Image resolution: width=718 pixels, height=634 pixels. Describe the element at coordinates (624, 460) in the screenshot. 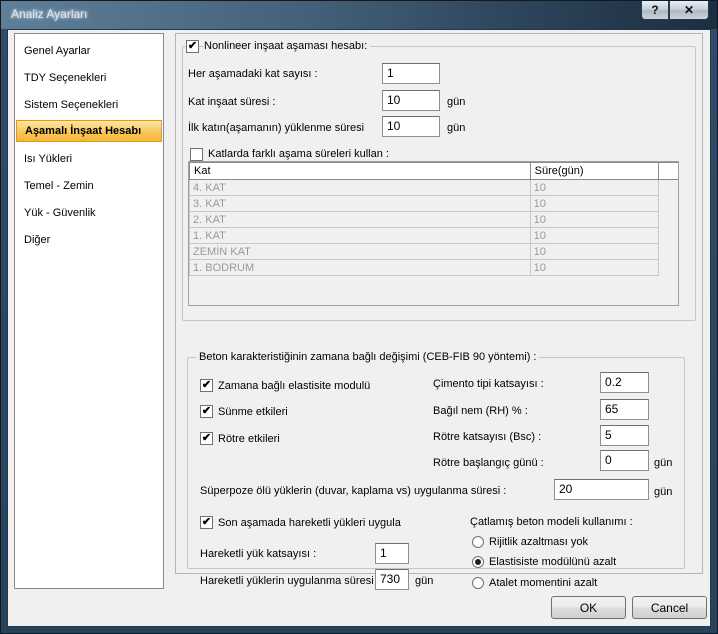

I see `shrink-start-input: 0` at that location.